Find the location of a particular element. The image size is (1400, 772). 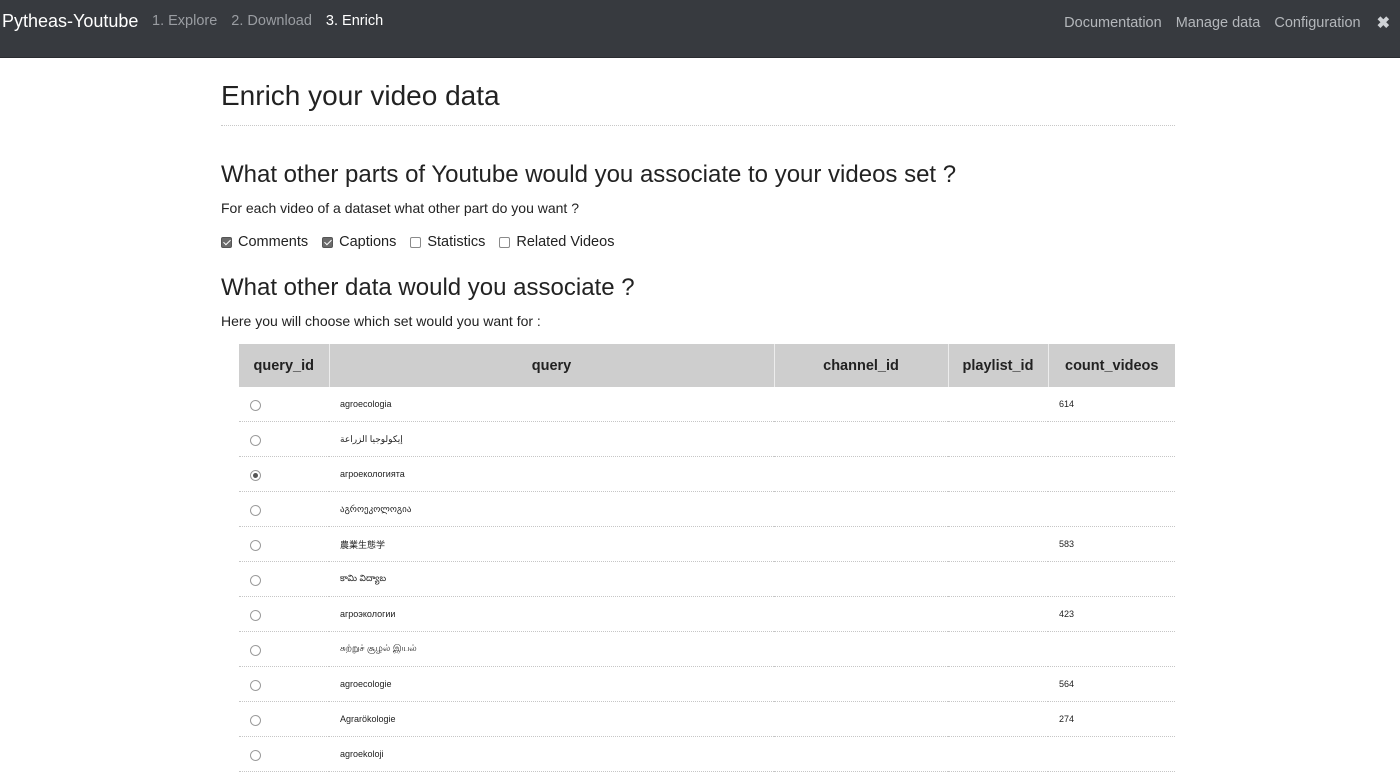

query-cell: 農業生態学 is located at coordinates (551, 544).